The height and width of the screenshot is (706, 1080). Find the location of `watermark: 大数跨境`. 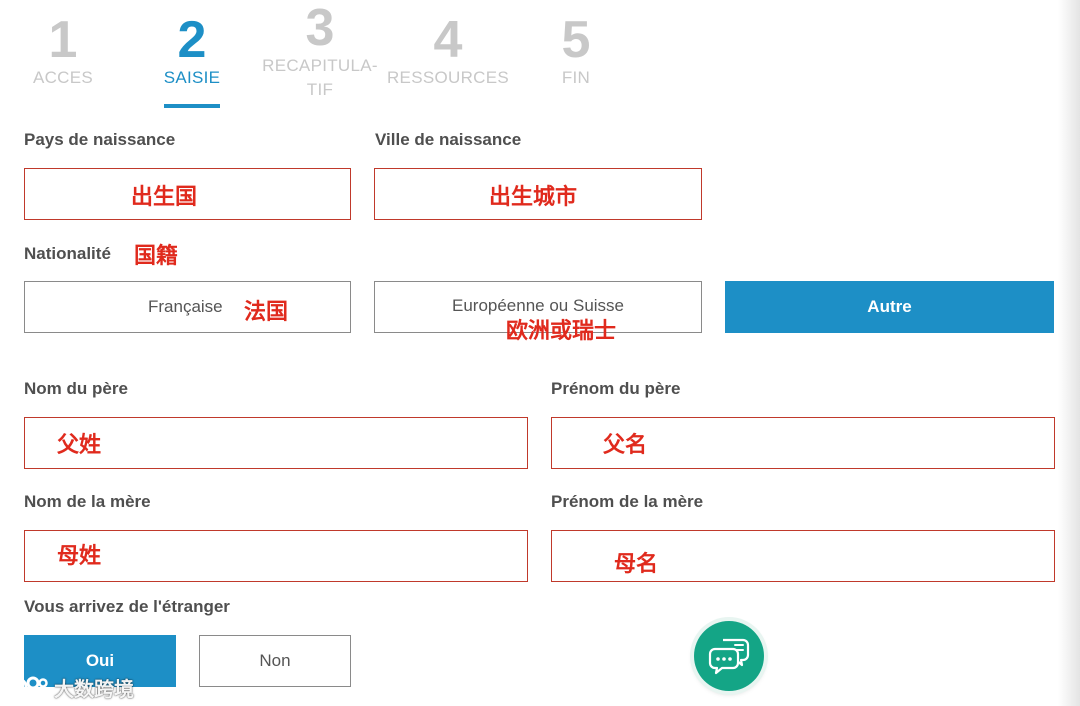

watermark: 大数跨境 is located at coordinates (71, 687).